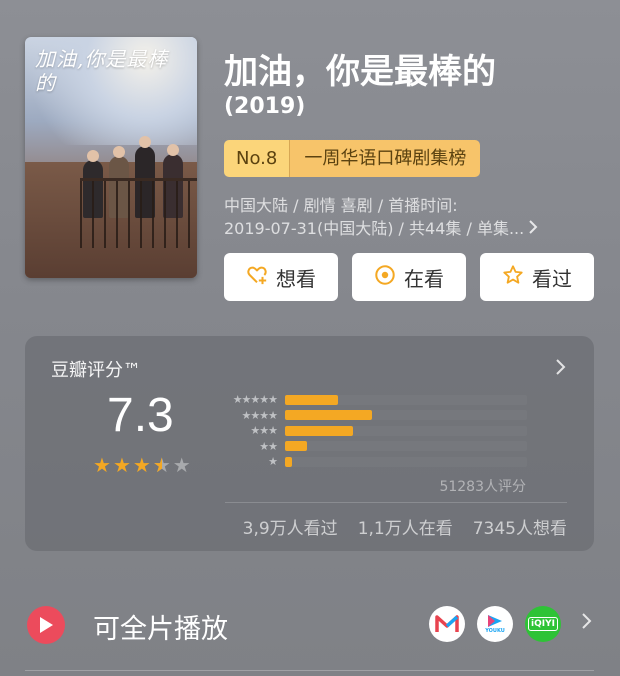 This screenshot has height=676, width=620. What do you see at coordinates (255, 400) in the screenshot?
I see `bar-star-label: ★★★★★` at bounding box center [255, 400].